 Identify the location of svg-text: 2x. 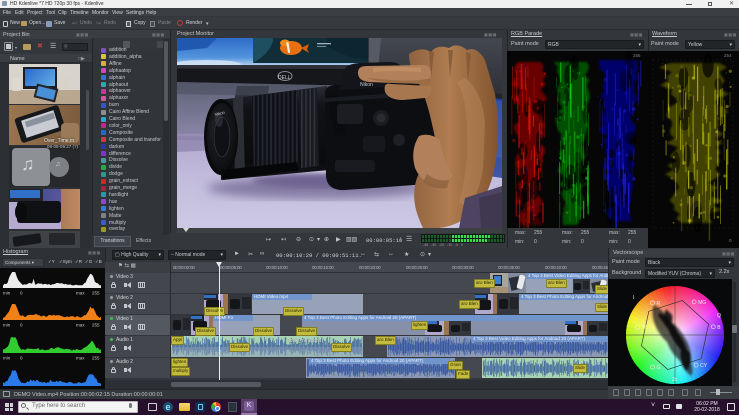
(675, 380).